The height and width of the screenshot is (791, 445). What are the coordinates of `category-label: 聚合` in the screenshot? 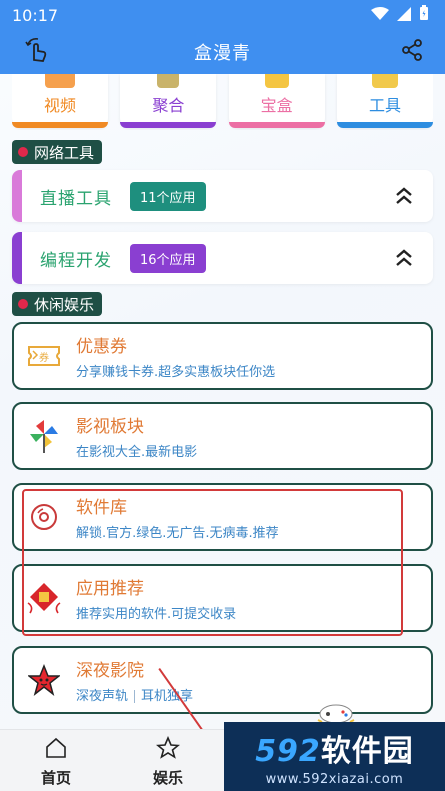 It's located at (168, 105).